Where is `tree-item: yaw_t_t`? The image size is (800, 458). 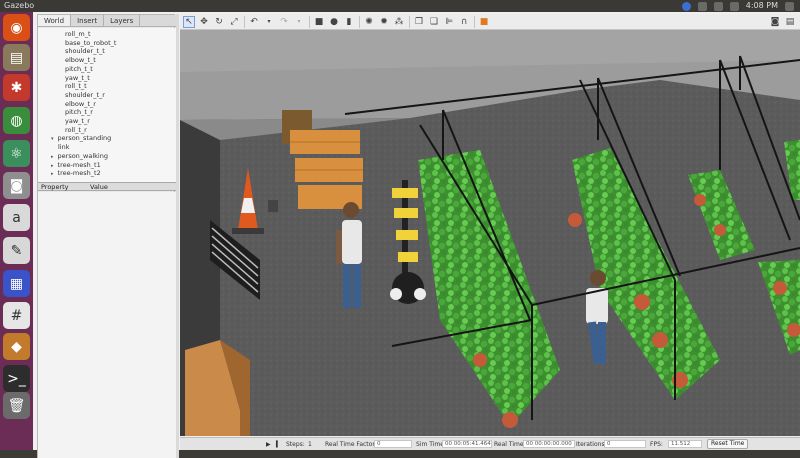 tree-item: yaw_t_t is located at coordinates (77, 78).